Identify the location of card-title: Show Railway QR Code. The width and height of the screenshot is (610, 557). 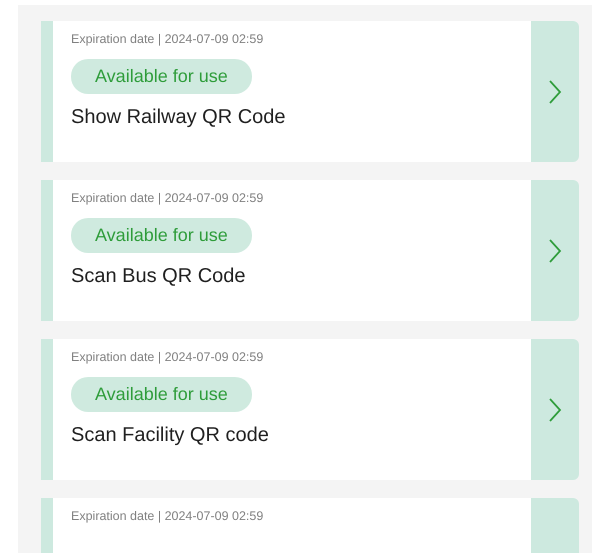
(178, 117).